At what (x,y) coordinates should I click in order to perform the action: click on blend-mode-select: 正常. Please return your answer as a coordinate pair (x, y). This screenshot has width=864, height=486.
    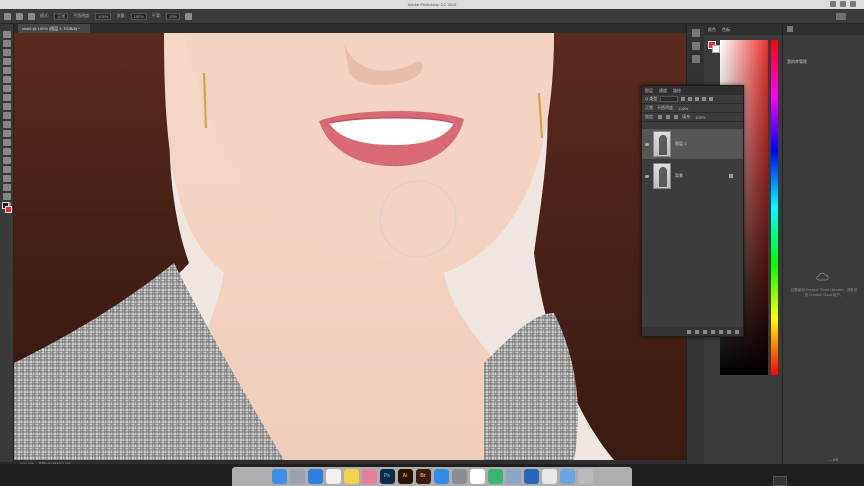
    Looking at the image, I should click on (649, 108).